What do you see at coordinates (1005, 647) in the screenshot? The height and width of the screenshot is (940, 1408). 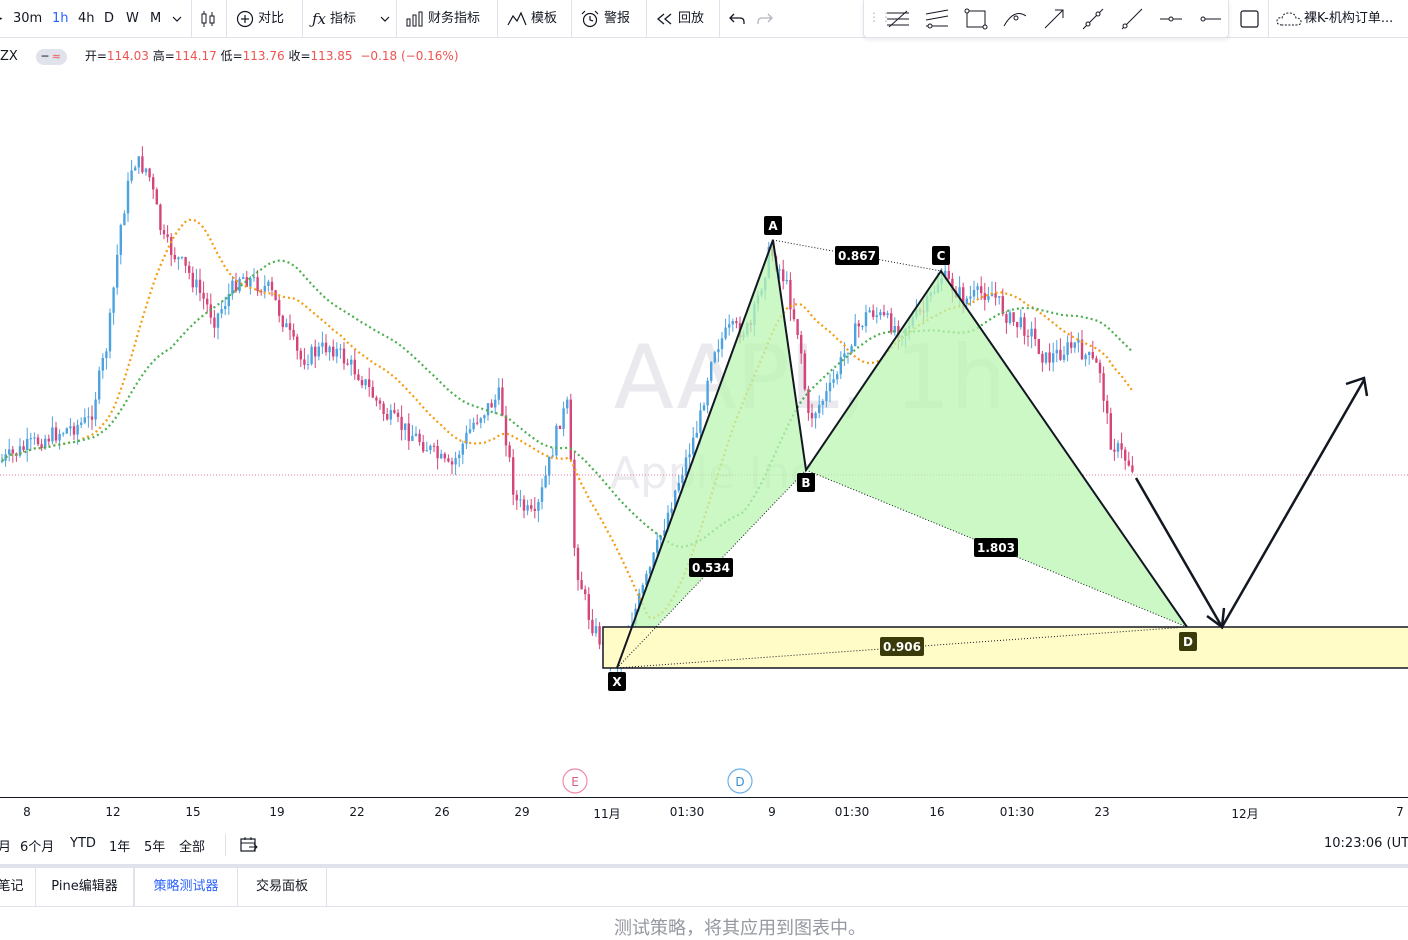 I see `target-zone` at bounding box center [1005, 647].